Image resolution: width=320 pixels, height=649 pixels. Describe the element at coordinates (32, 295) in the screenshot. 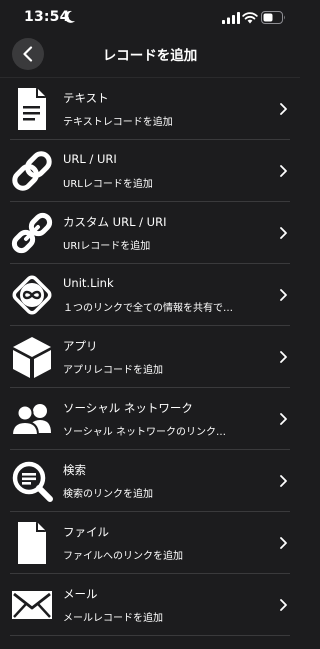

I see `infinity-icon` at that location.